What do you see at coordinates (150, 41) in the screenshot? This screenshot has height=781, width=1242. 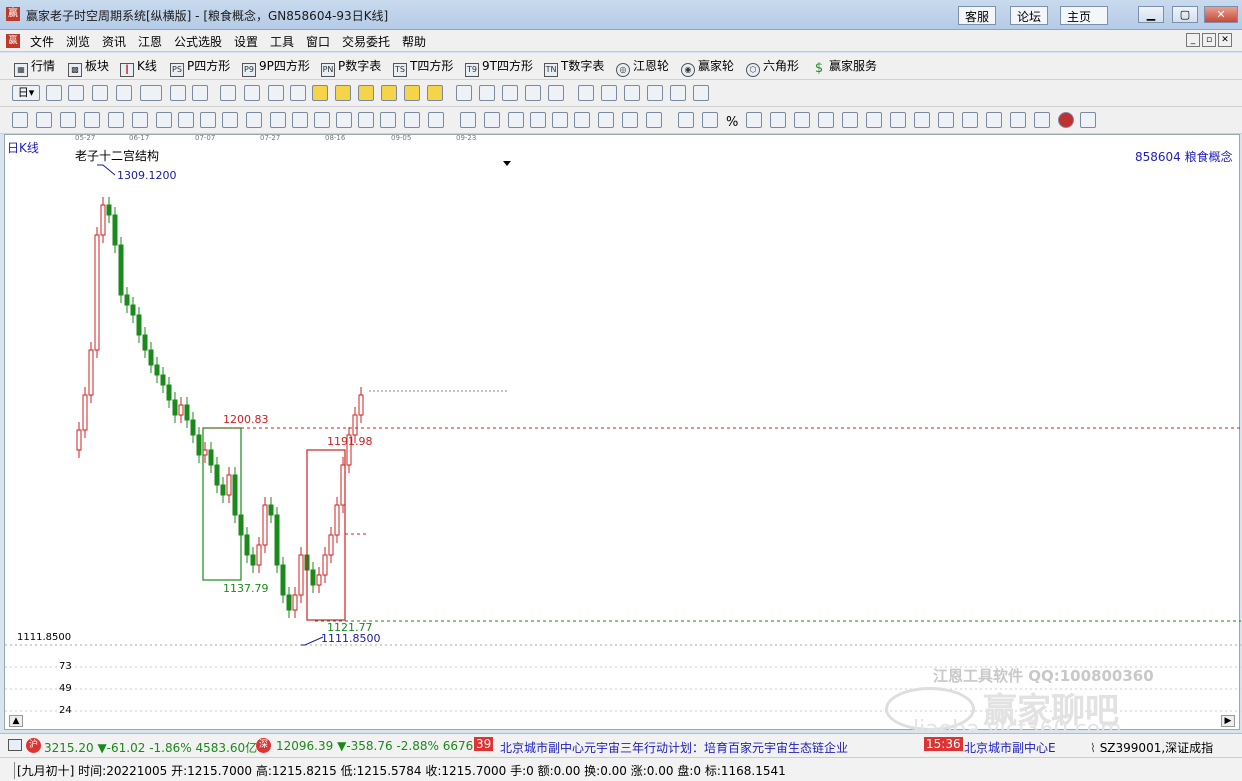 I see `menu-gann: 江恩` at bounding box center [150, 41].